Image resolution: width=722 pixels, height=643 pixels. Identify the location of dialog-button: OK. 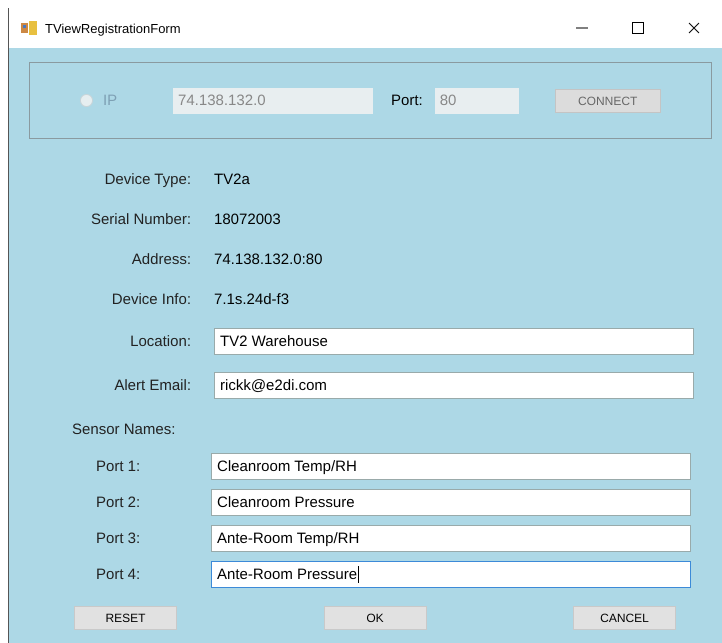
(375, 618).